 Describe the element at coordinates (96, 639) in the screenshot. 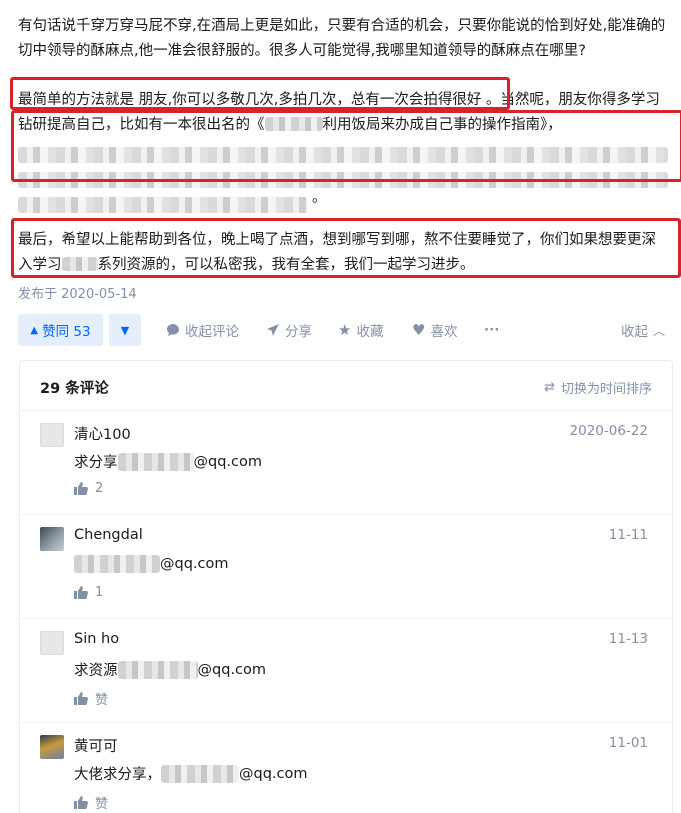

I see `comment-author: Sin ho` at that location.